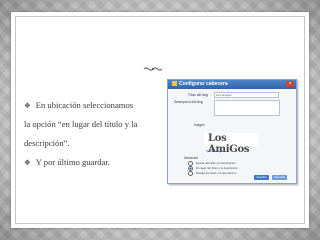  I want to click on blog-title-input: Los Amigos, so click(246, 95).